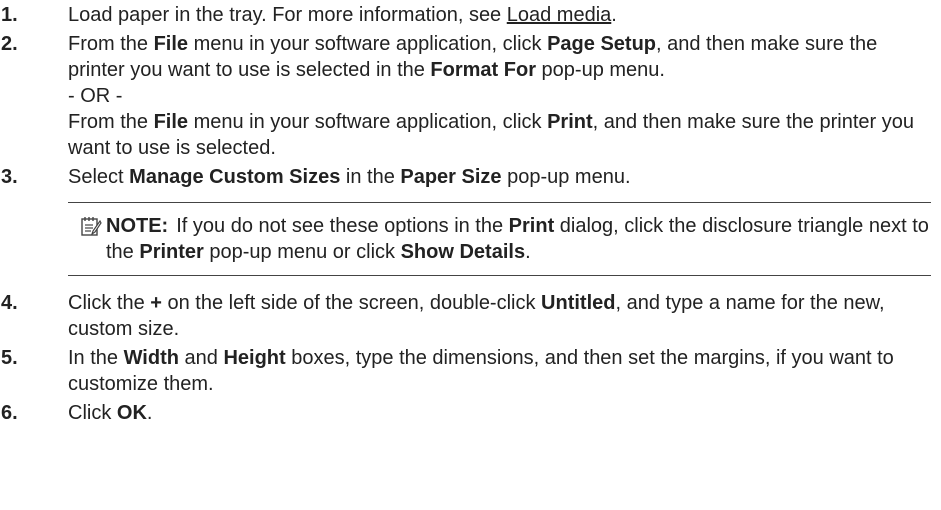 Image resolution: width=941 pixels, height=510 pixels. Describe the element at coordinates (9, 303) in the screenshot. I see `step-number: 4.` at that location.